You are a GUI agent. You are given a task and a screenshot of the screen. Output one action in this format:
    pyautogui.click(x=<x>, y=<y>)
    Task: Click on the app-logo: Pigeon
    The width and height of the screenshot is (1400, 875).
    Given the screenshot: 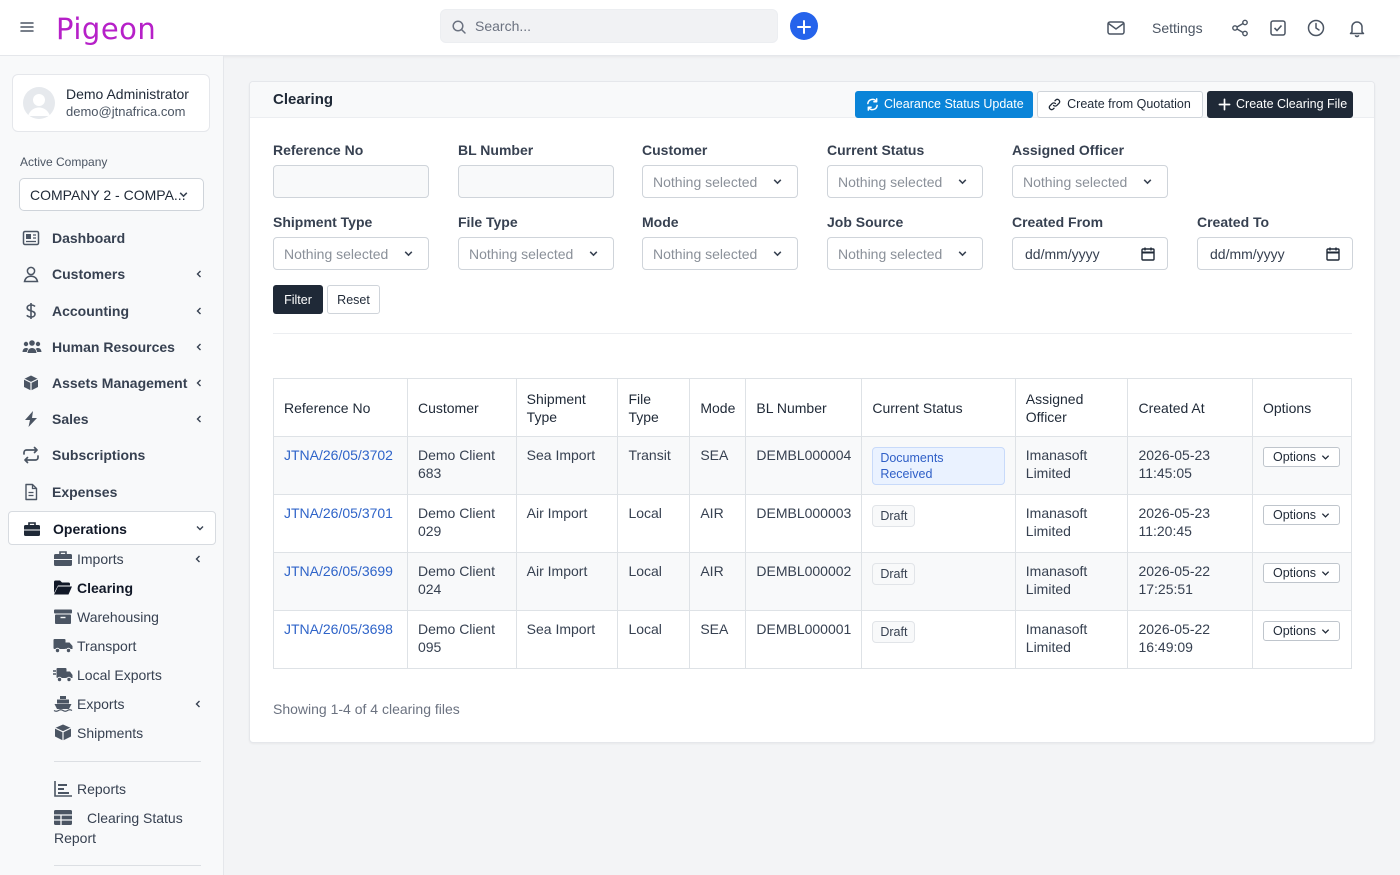 What is the action you would take?
    pyautogui.click(x=106, y=29)
    